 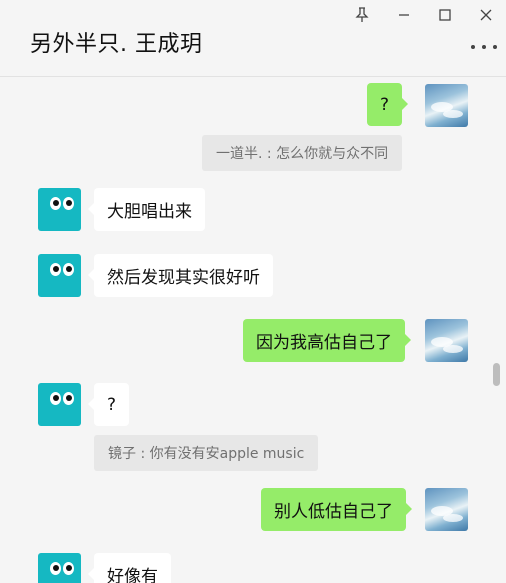 I want to click on maximize-icon, so click(x=445, y=15).